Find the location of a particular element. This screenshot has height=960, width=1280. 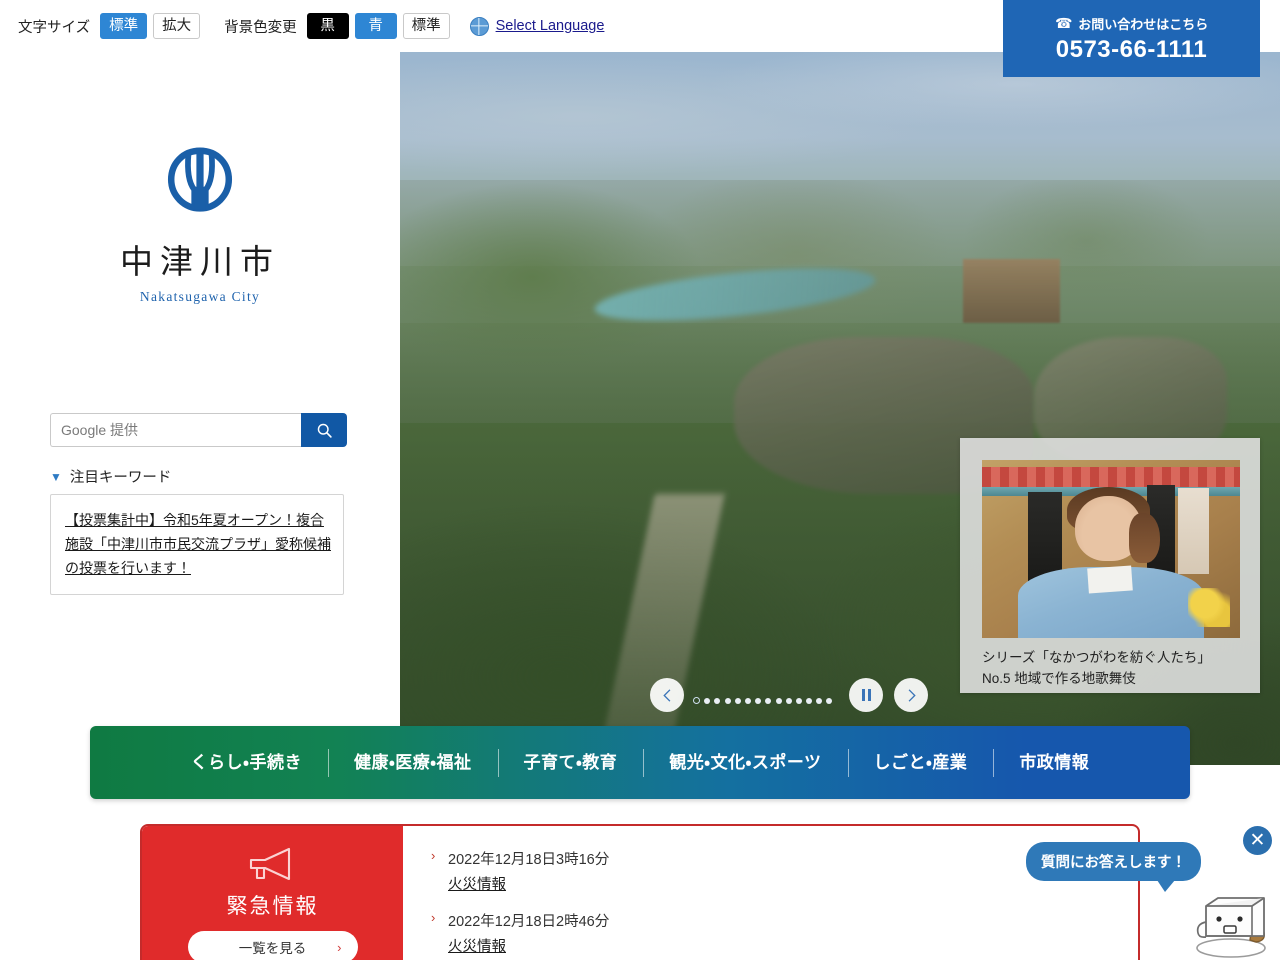

slideshow-pause-button is located at coordinates (866, 695).